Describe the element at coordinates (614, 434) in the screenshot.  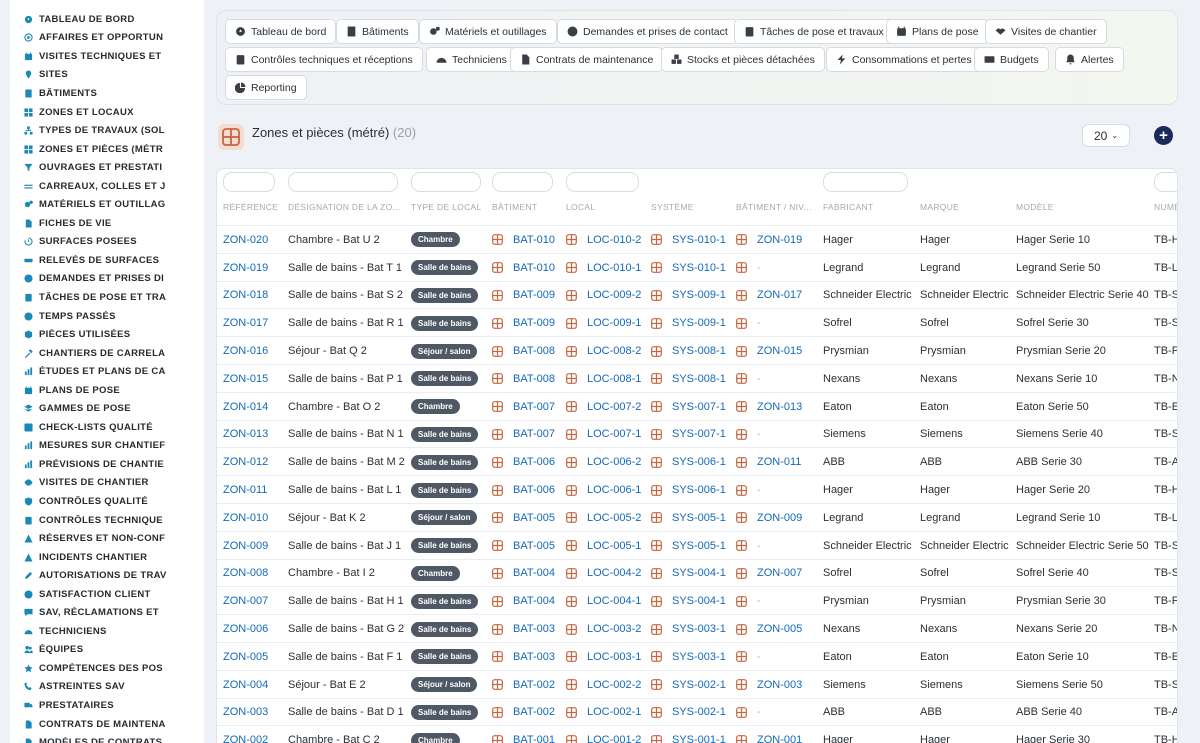
I see `cell-local-value: LOC-007-1` at that location.